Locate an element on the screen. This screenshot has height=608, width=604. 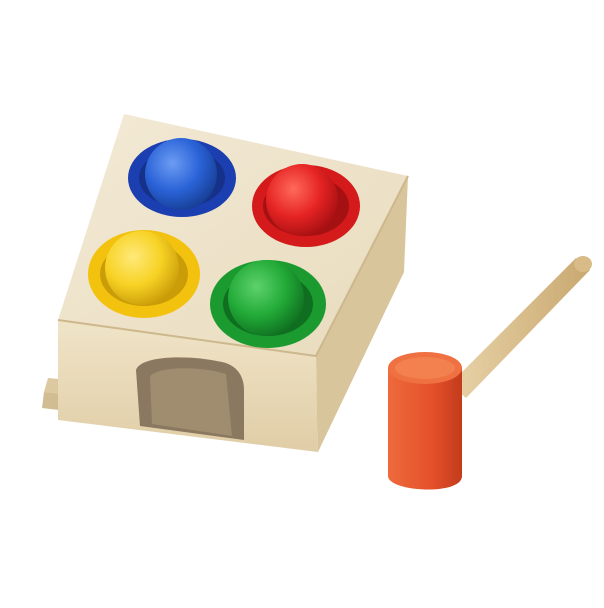
hammer-handle is located at coordinates (521, 327).